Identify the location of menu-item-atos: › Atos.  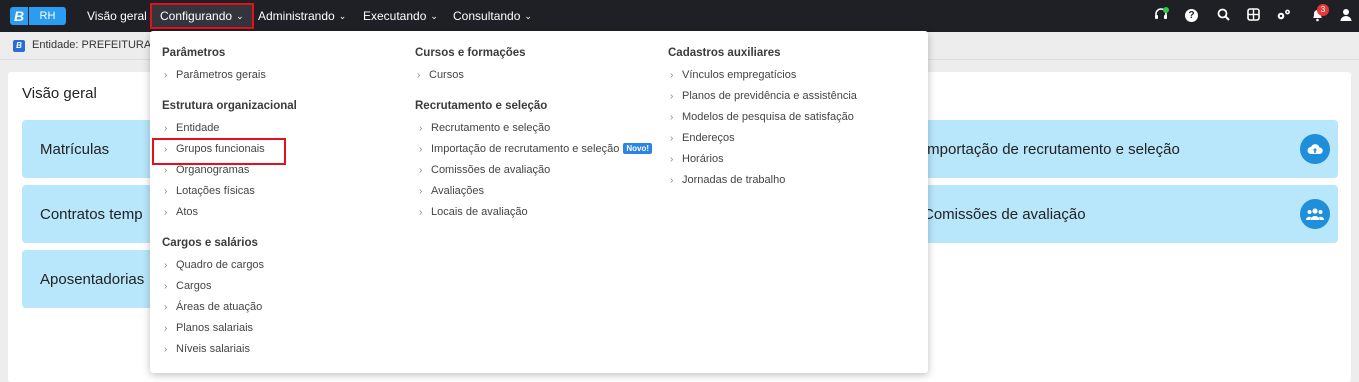
(181, 212).